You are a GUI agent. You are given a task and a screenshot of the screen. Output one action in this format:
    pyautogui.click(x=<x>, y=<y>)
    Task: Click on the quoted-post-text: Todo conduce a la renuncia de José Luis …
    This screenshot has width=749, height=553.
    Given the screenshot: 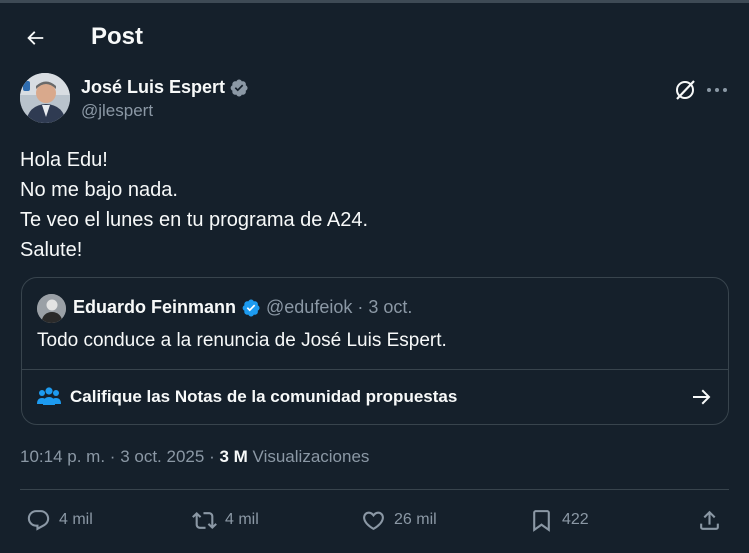 What is the action you would take?
    pyautogui.click(x=242, y=340)
    